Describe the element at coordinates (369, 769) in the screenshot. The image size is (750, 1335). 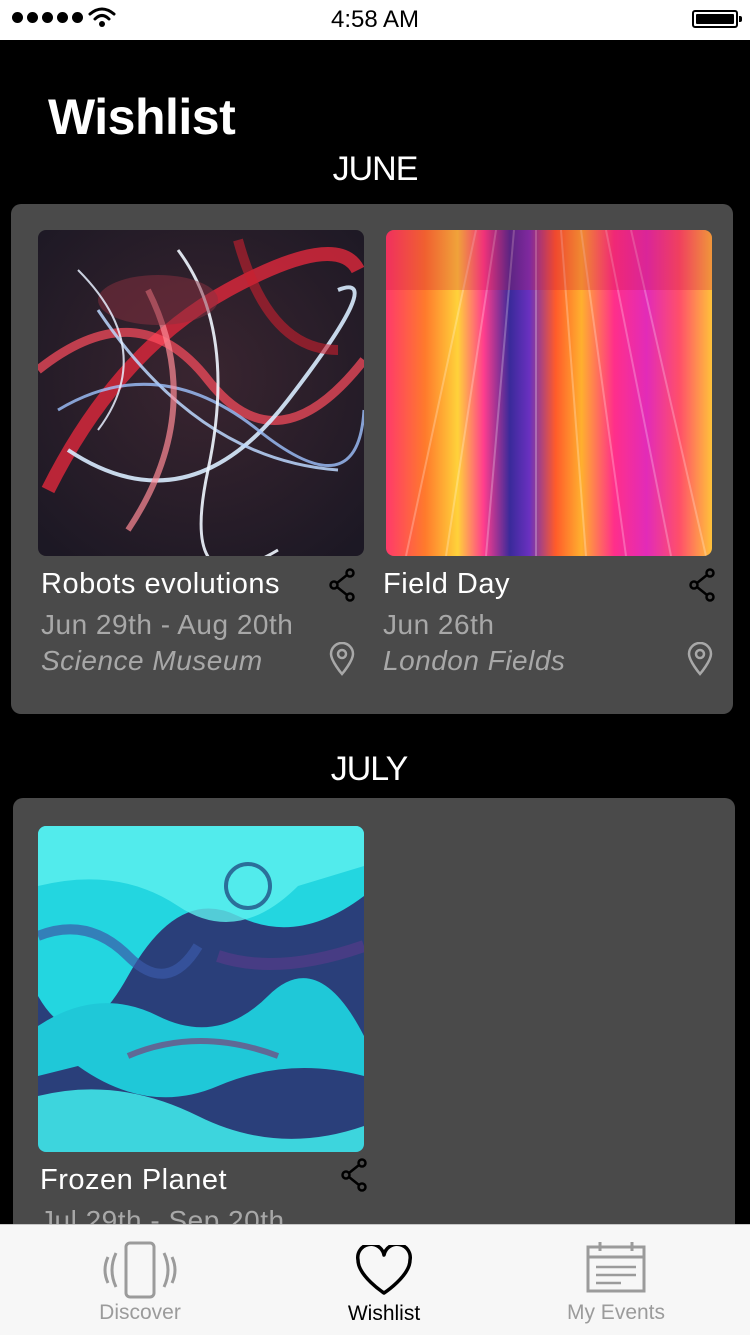
I see `month-header-july: JULY` at that location.